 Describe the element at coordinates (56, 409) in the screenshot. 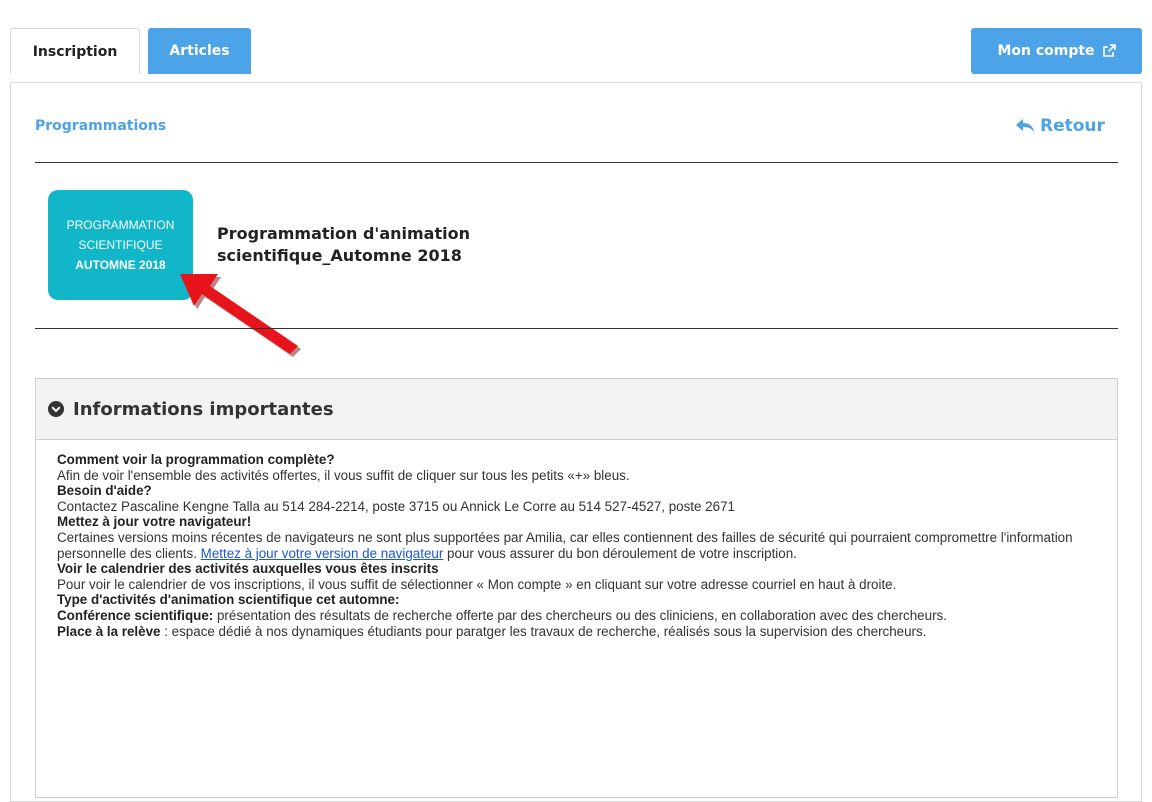

I see `chevron-circle-down-icon` at that location.